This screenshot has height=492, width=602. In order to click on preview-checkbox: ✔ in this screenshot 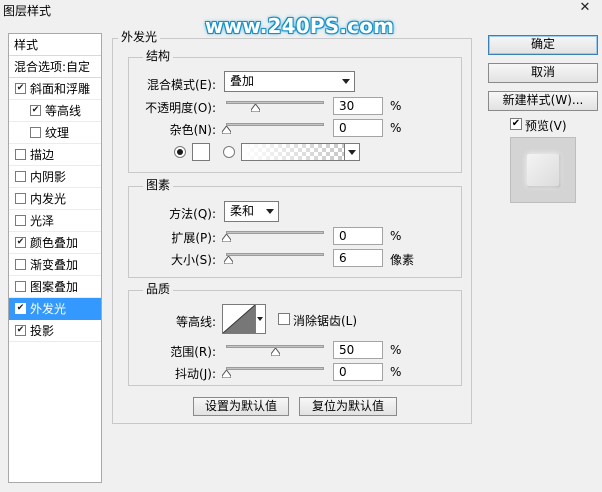, I will do `click(516, 124)`.